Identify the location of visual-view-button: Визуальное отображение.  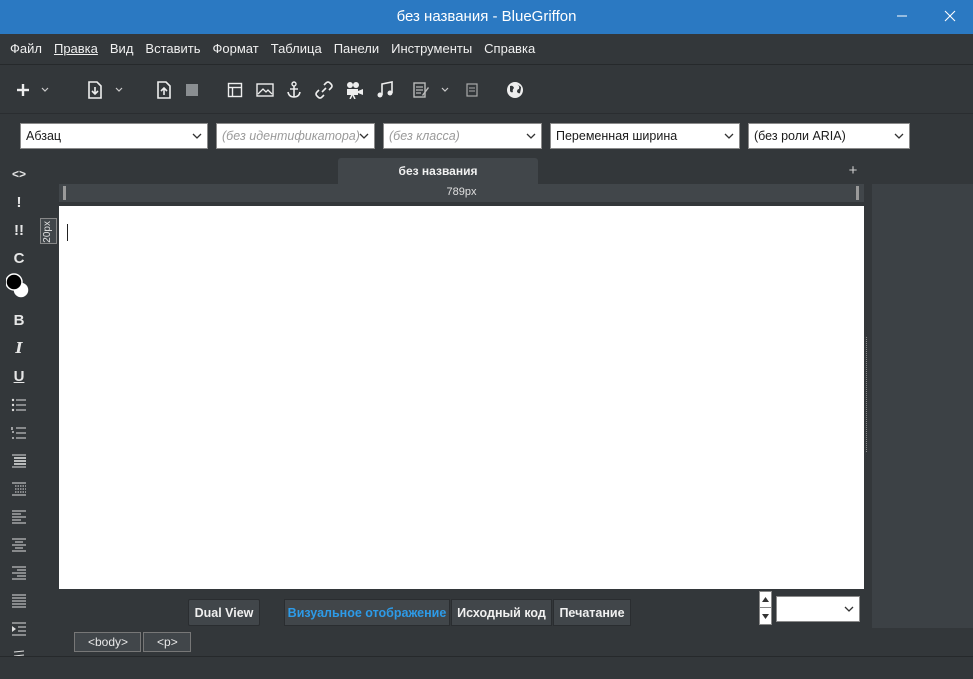
(367, 612).